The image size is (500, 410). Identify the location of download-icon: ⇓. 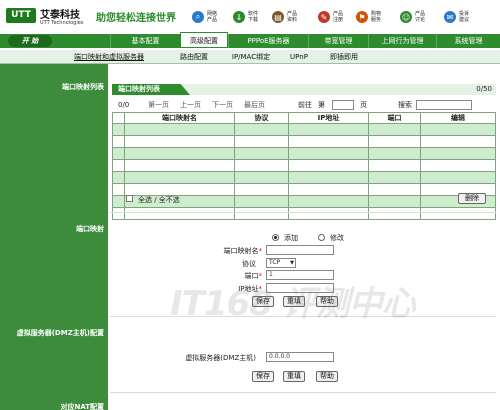
(239, 17).